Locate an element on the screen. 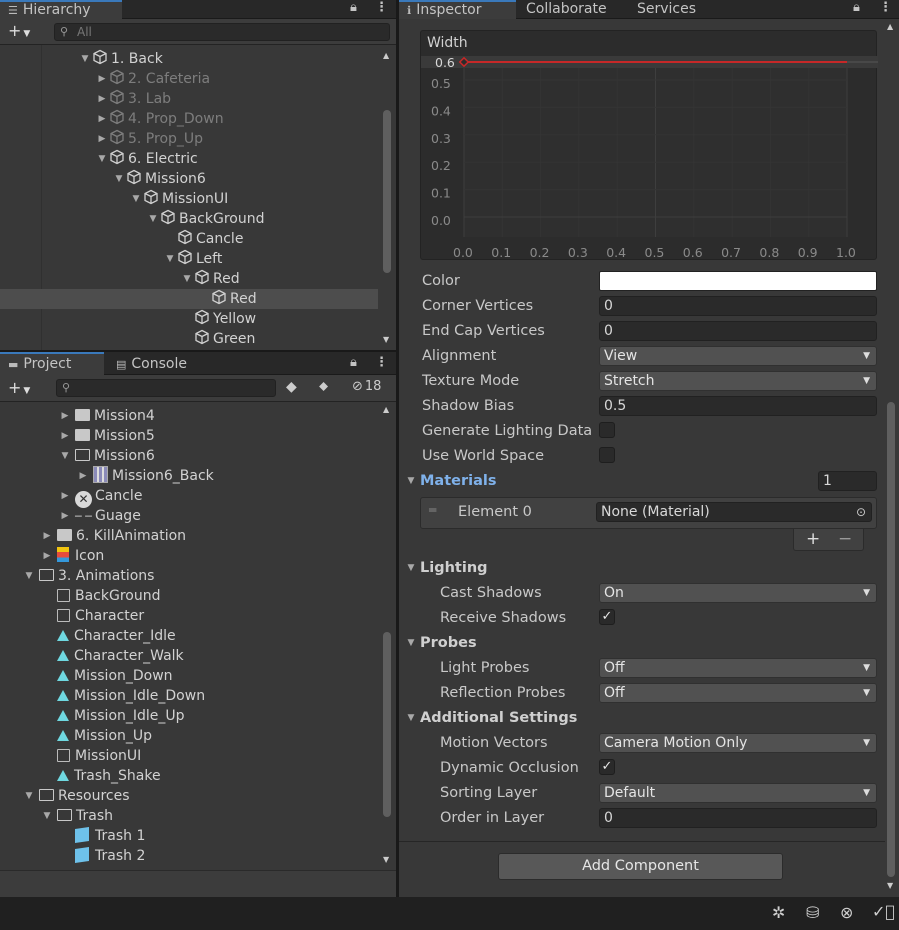 The image size is (899, 930). object-picker-icon: ⊙ is located at coordinates (861, 512).